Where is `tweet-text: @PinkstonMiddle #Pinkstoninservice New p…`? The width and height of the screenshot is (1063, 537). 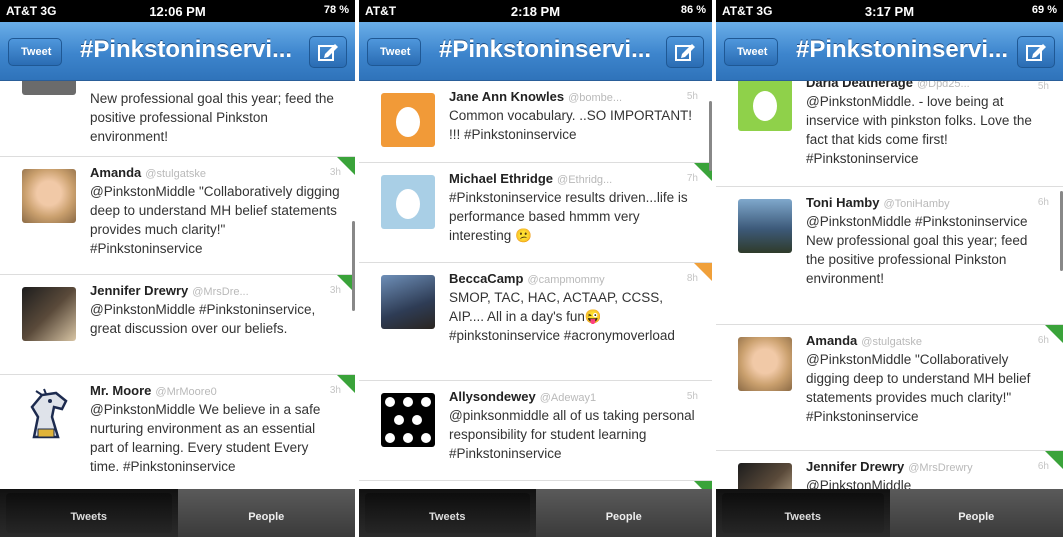 tweet-text: @PinkstonMiddle #Pinkstoninservice New p… is located at coordinates (917, 250).